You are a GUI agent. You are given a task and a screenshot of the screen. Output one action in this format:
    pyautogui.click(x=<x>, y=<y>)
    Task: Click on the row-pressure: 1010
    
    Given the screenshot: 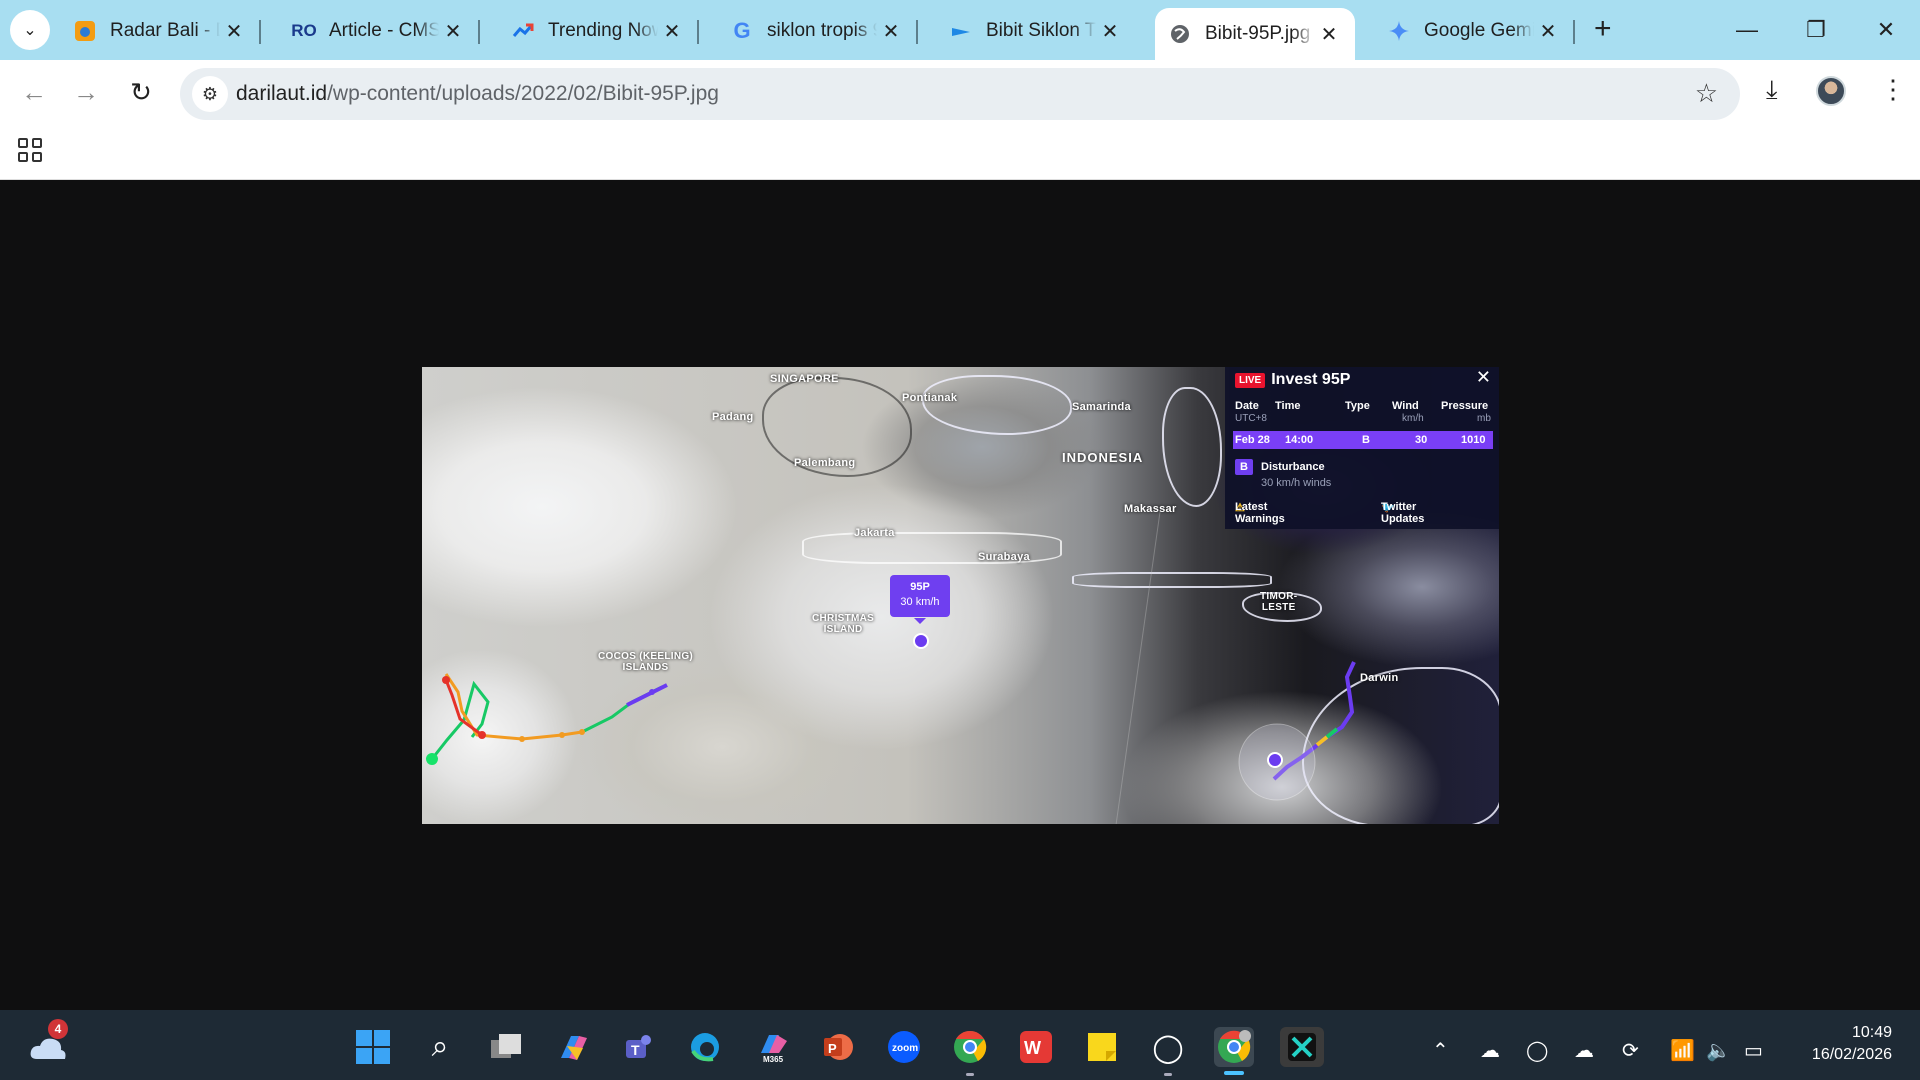 What is the action you would take?
    pyautogui.click(x=1473, y=440)
    